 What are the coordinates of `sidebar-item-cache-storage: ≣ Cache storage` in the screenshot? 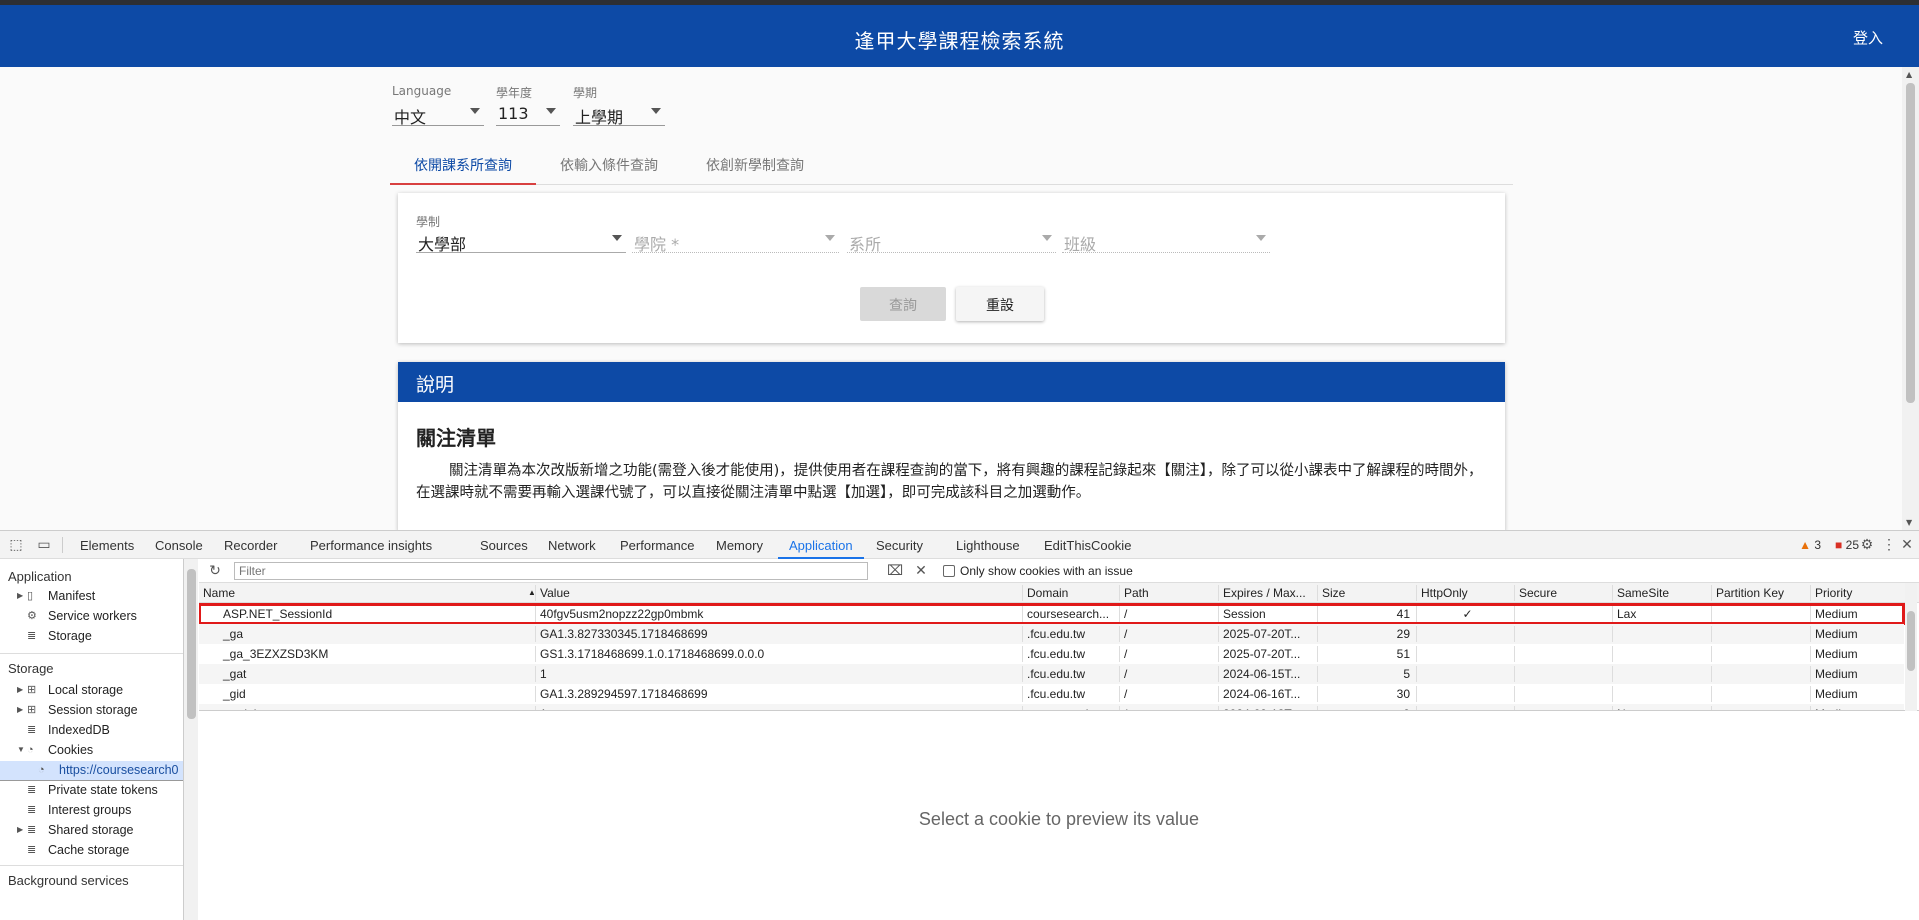 It's located at (91, 851).